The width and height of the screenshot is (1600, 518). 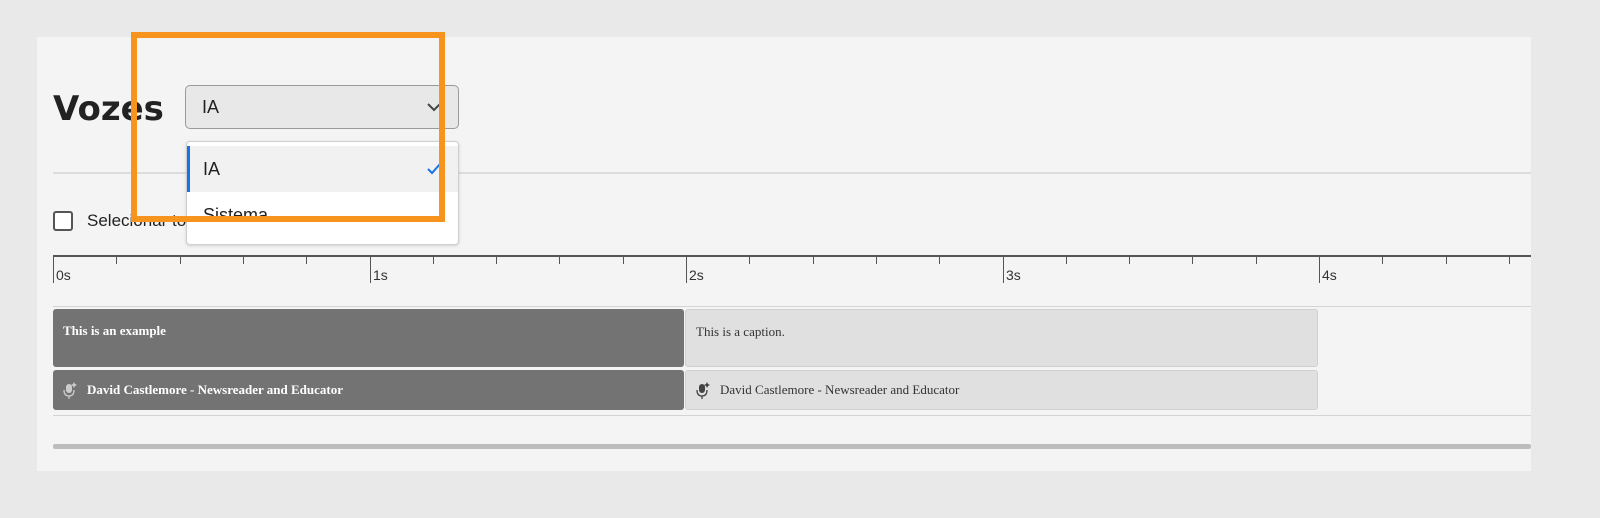 I want to click on dropdown-option-label: Sistema, so click(x=236, y=214).